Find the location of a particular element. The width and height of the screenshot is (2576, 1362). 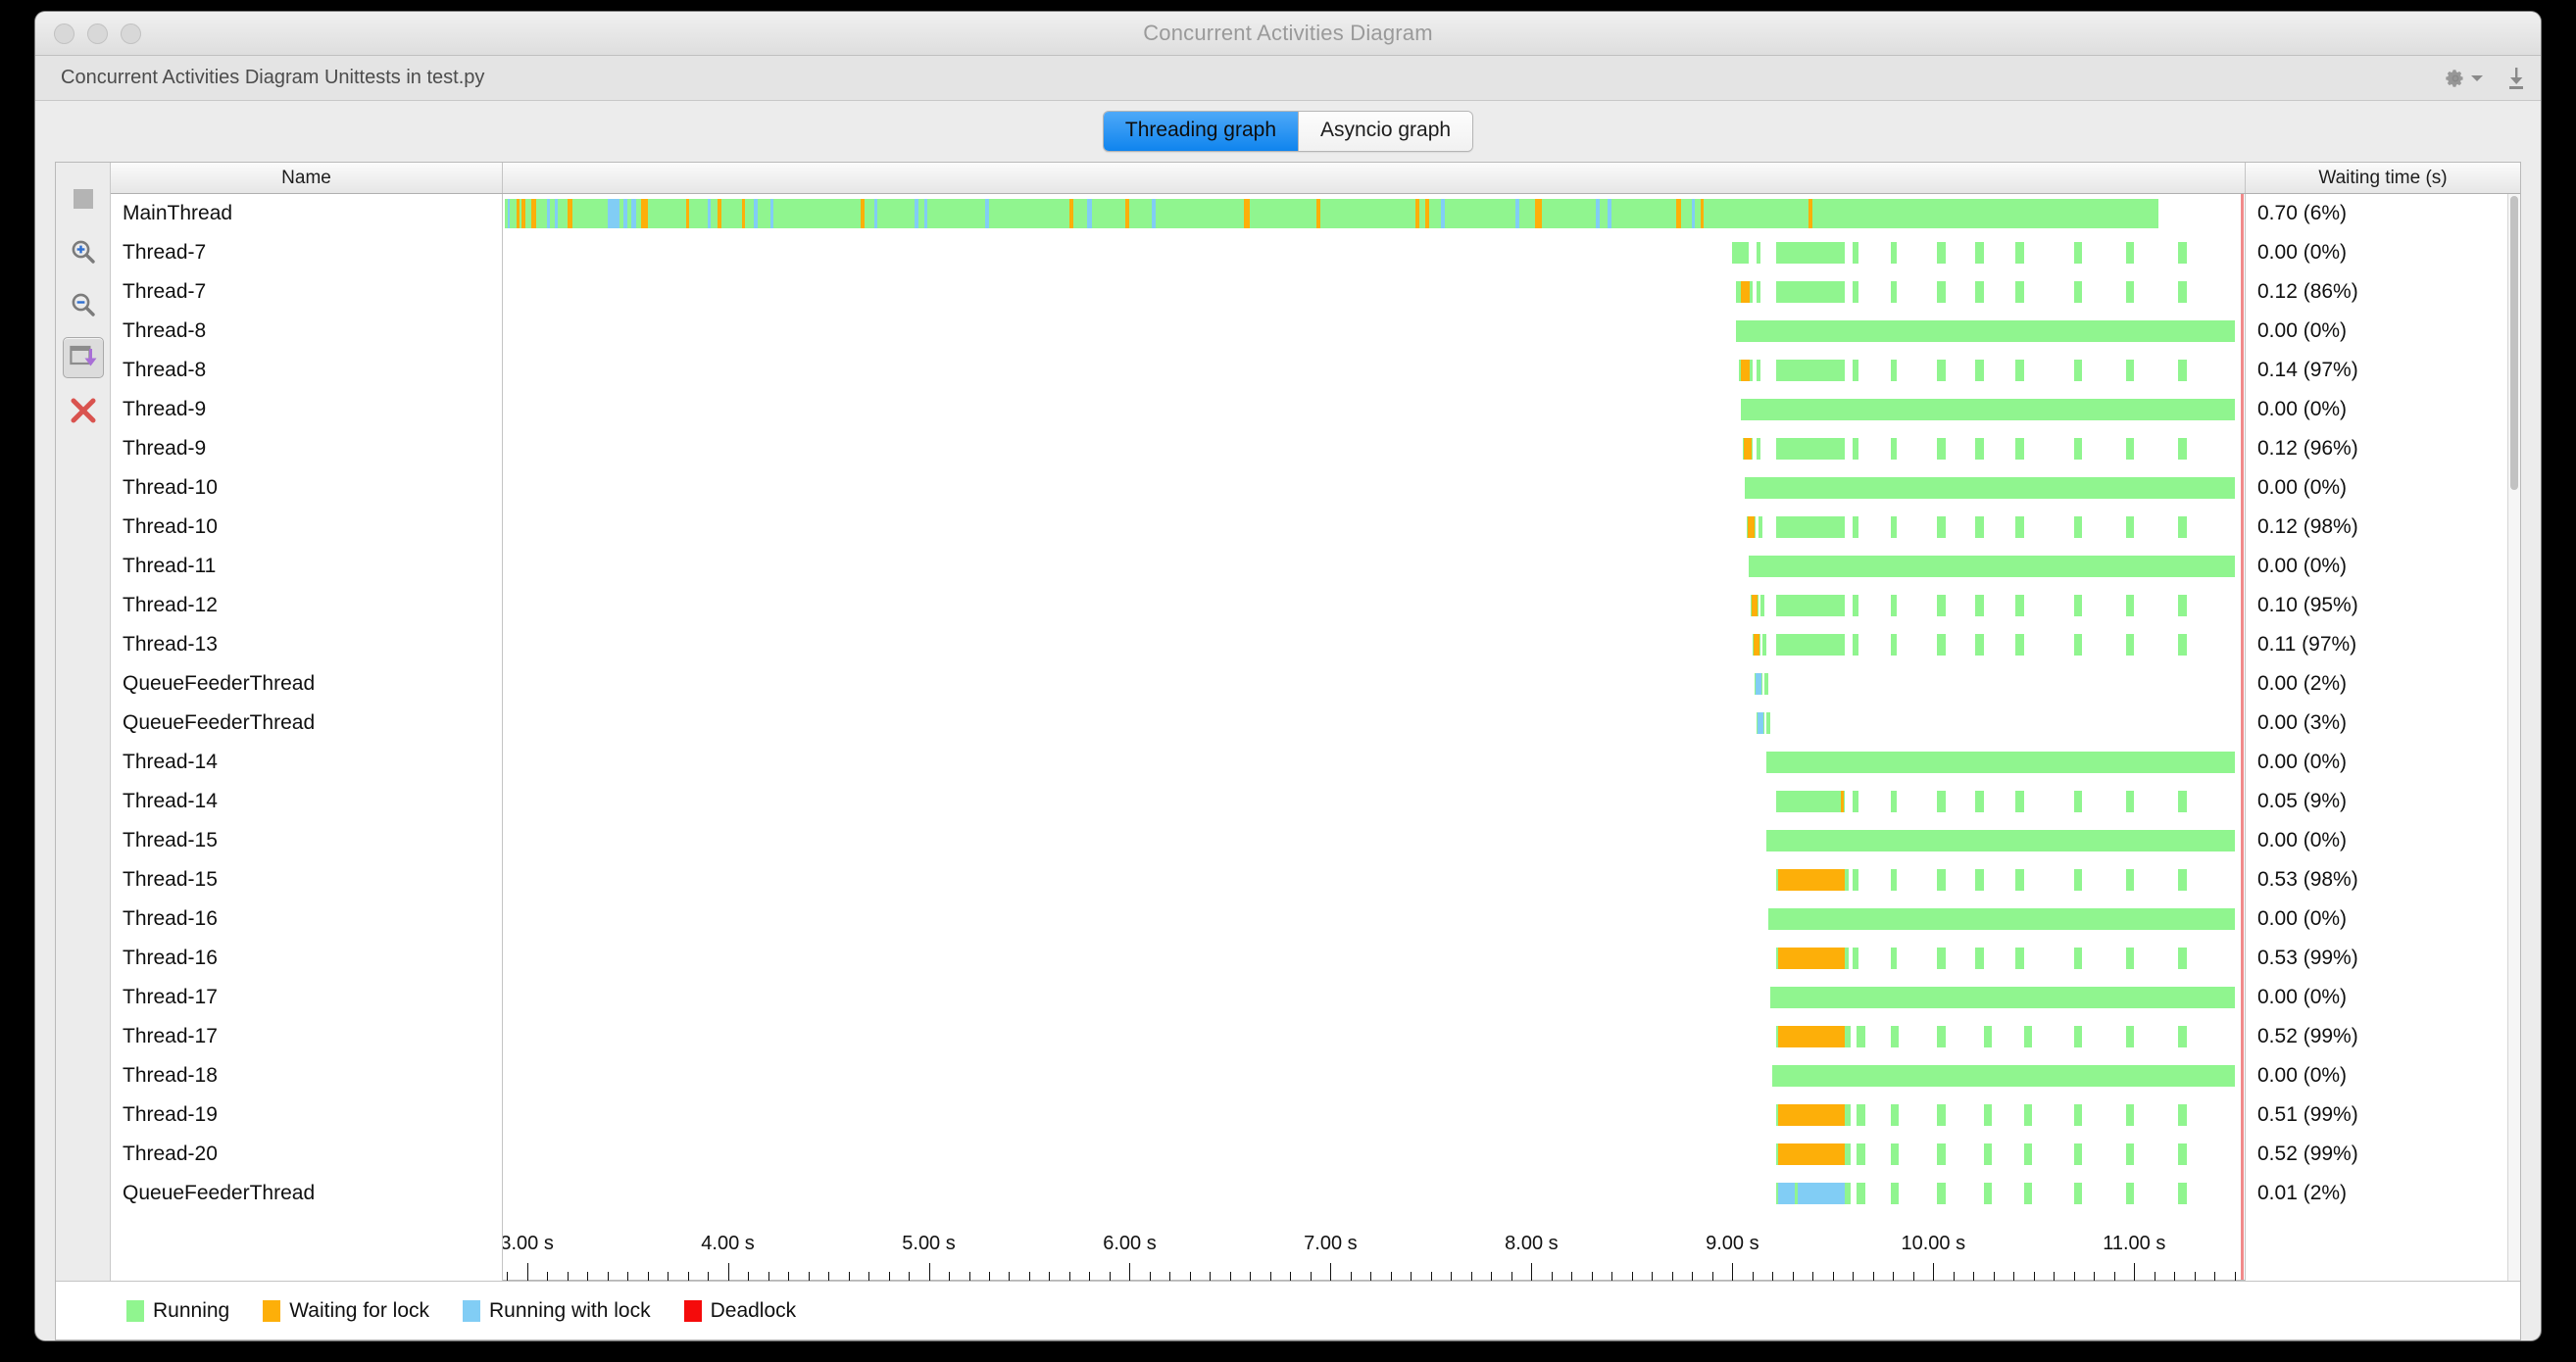

table-row: Thread-12 is located at coordinates (306, 605).